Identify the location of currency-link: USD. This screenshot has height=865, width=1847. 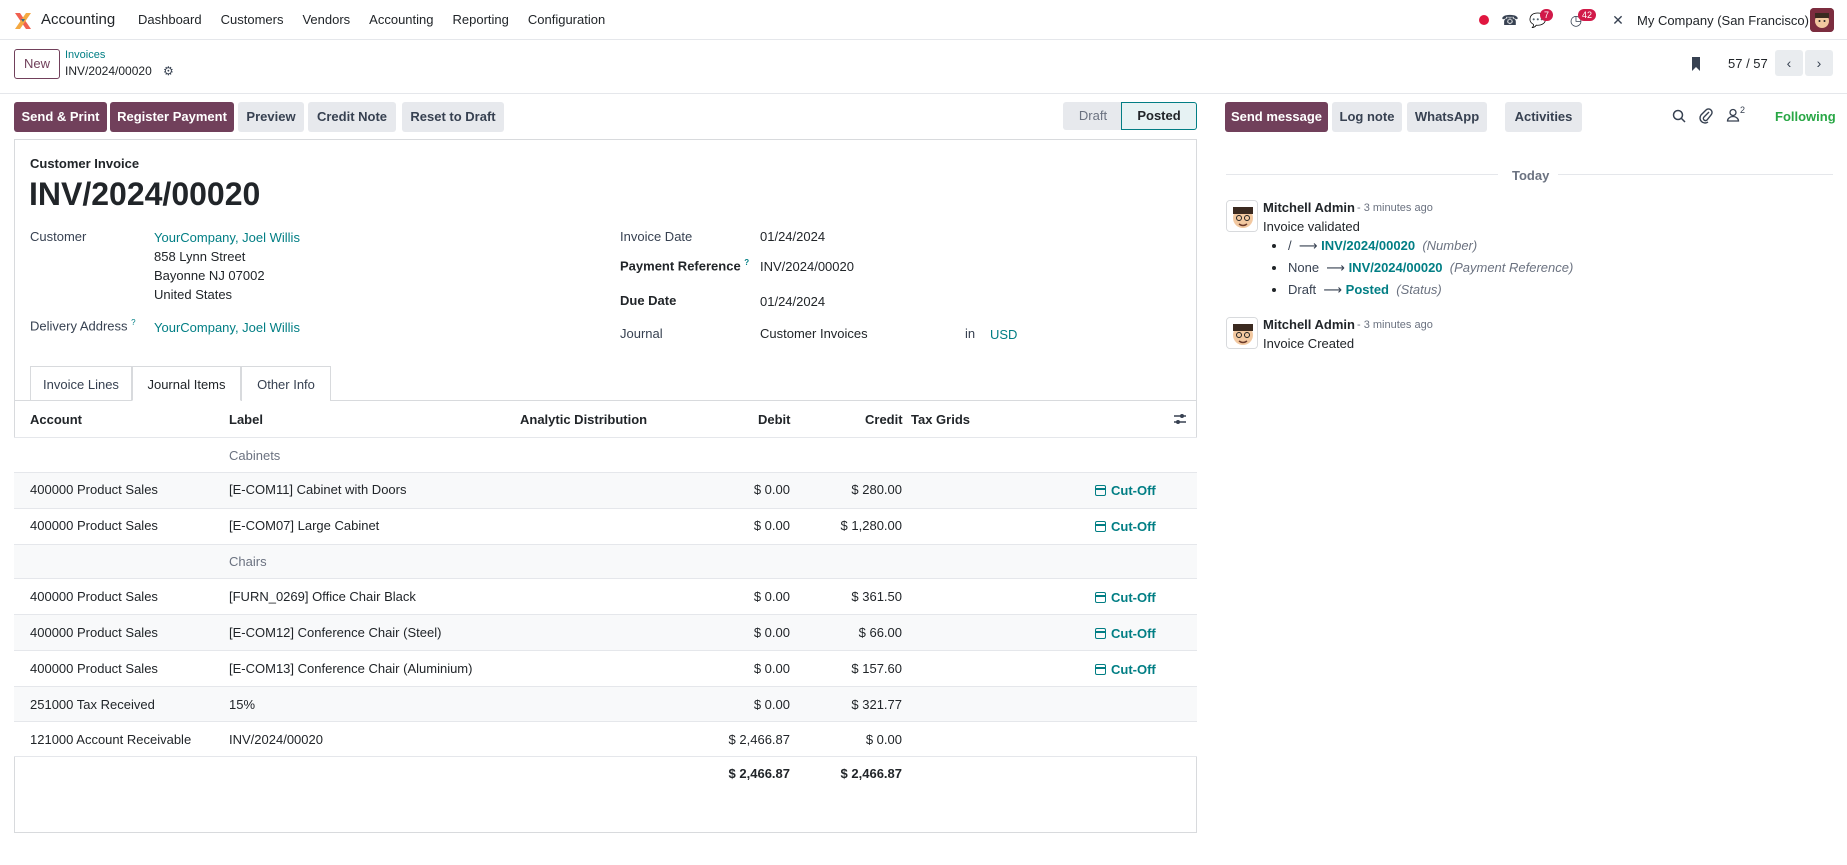
(1003, 334).